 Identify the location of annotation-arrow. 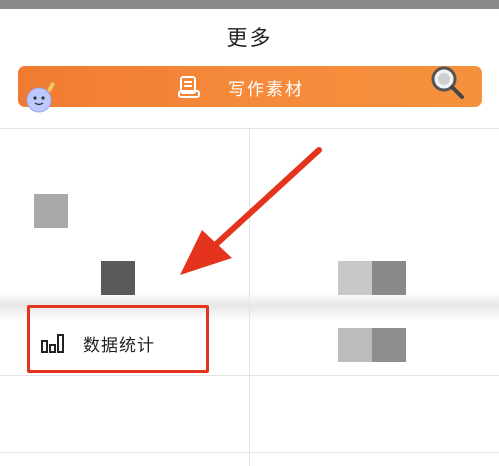
(251, 211).